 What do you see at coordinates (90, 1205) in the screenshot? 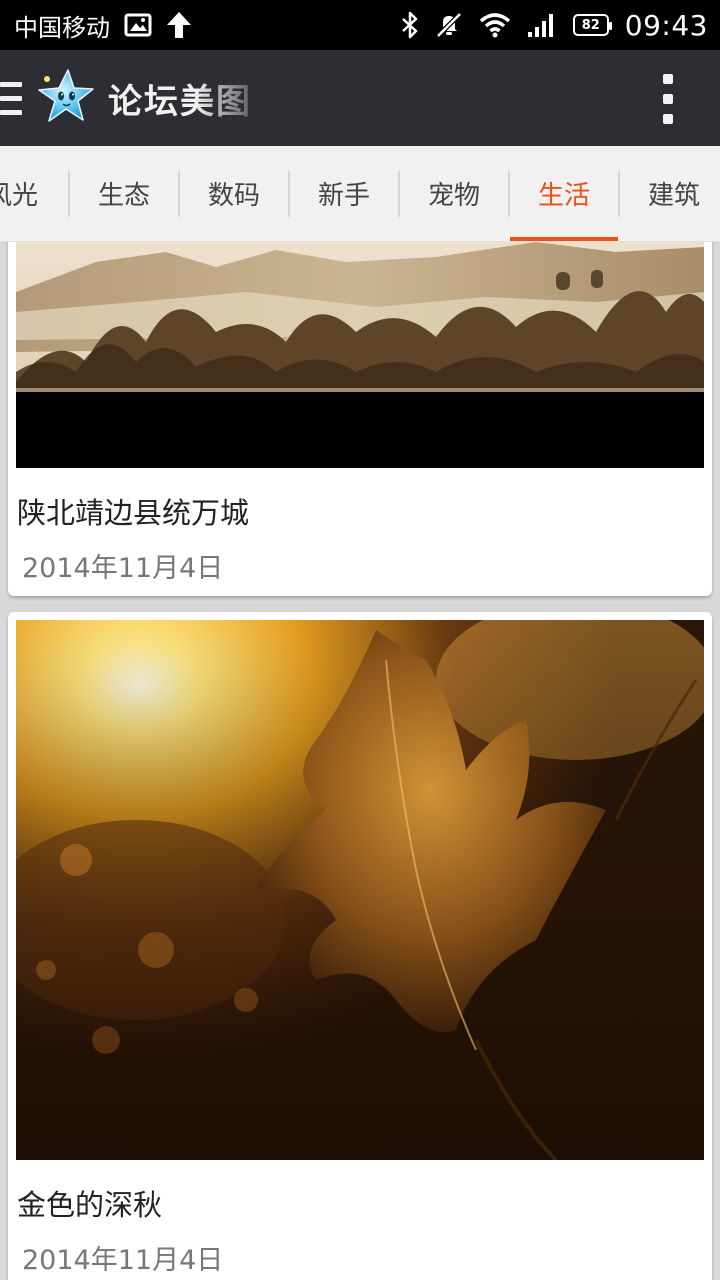
I see `photo-title: 金色的深秋` at bounding box center [90, 1205].